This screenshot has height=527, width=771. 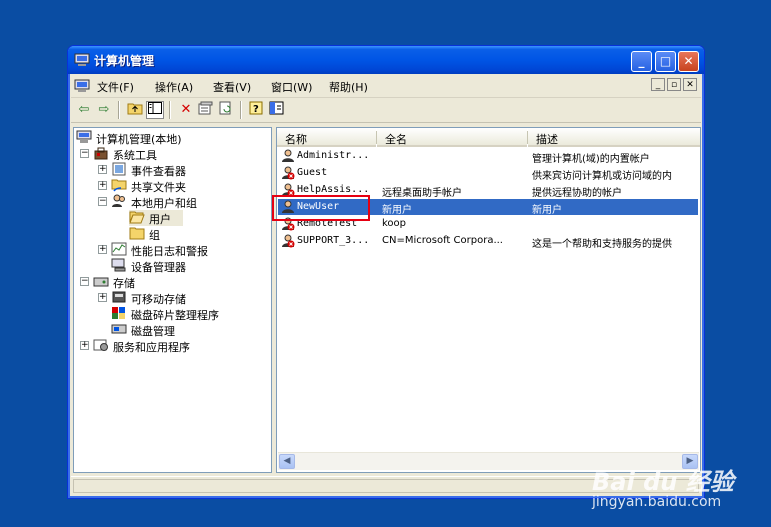 What do you see at coordinates (397, 210) in the screenshot?
I see `cell-fullname: 新用户` at bounding box center [397, 210].